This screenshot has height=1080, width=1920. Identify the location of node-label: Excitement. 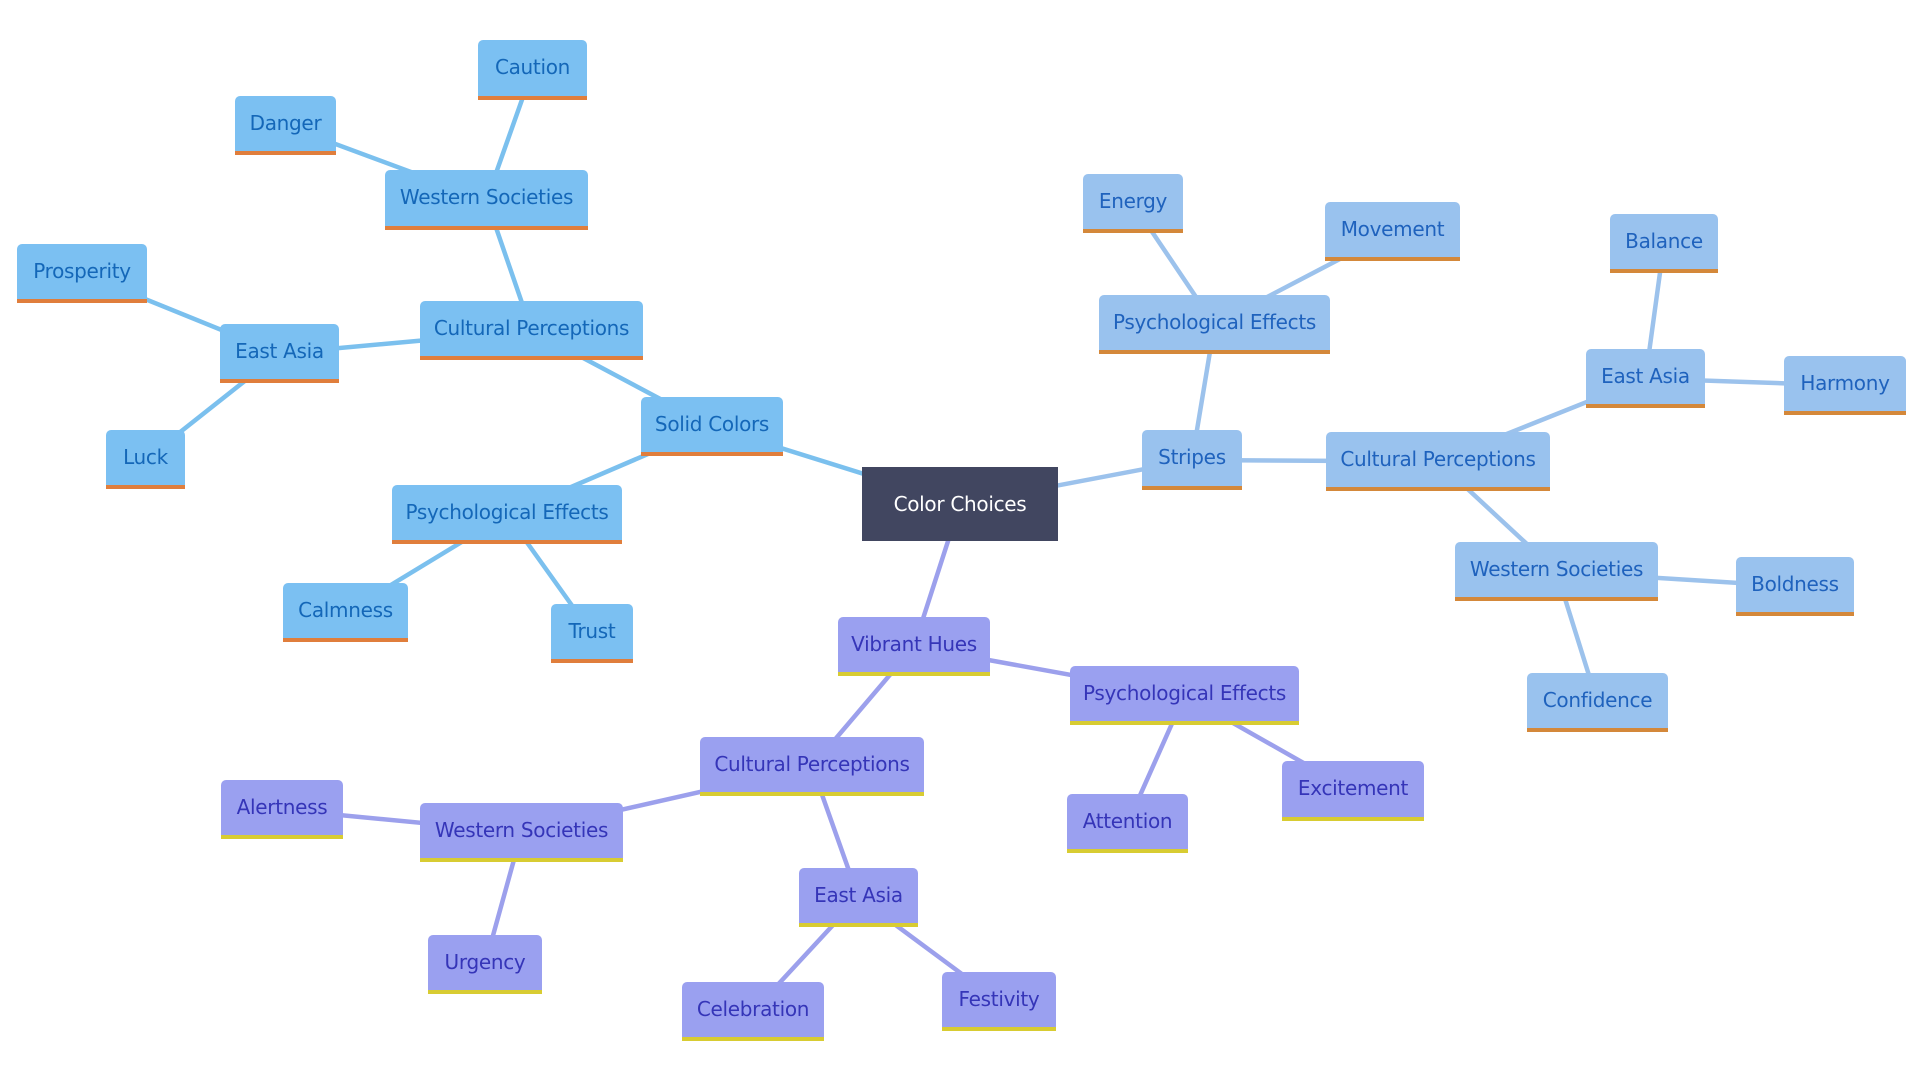
(1353, 788).